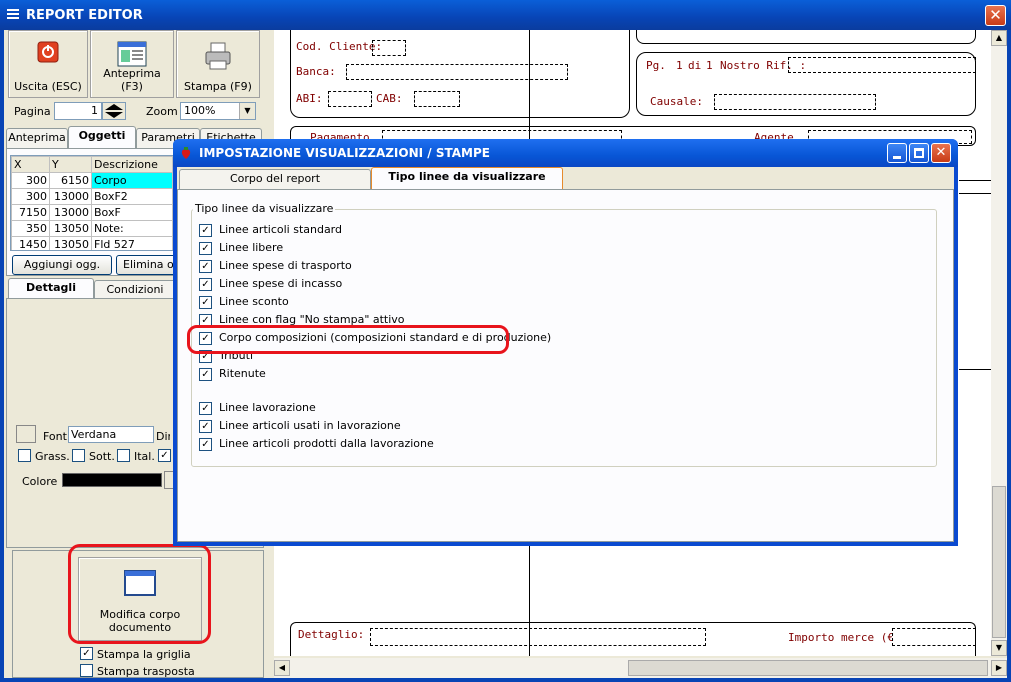  Describe the element at coordinates (139, 594) in the screenshot. I see `highlight-ring` at that location.